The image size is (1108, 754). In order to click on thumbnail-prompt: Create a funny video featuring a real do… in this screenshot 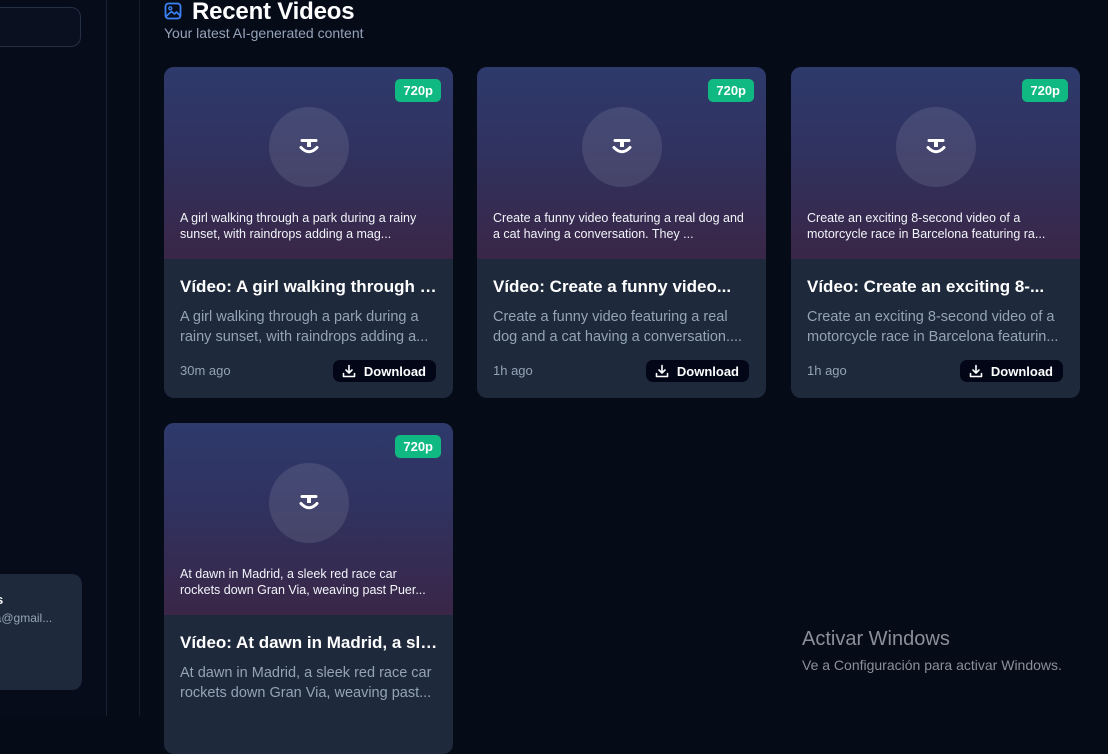, I will do `click(618, 226)`.